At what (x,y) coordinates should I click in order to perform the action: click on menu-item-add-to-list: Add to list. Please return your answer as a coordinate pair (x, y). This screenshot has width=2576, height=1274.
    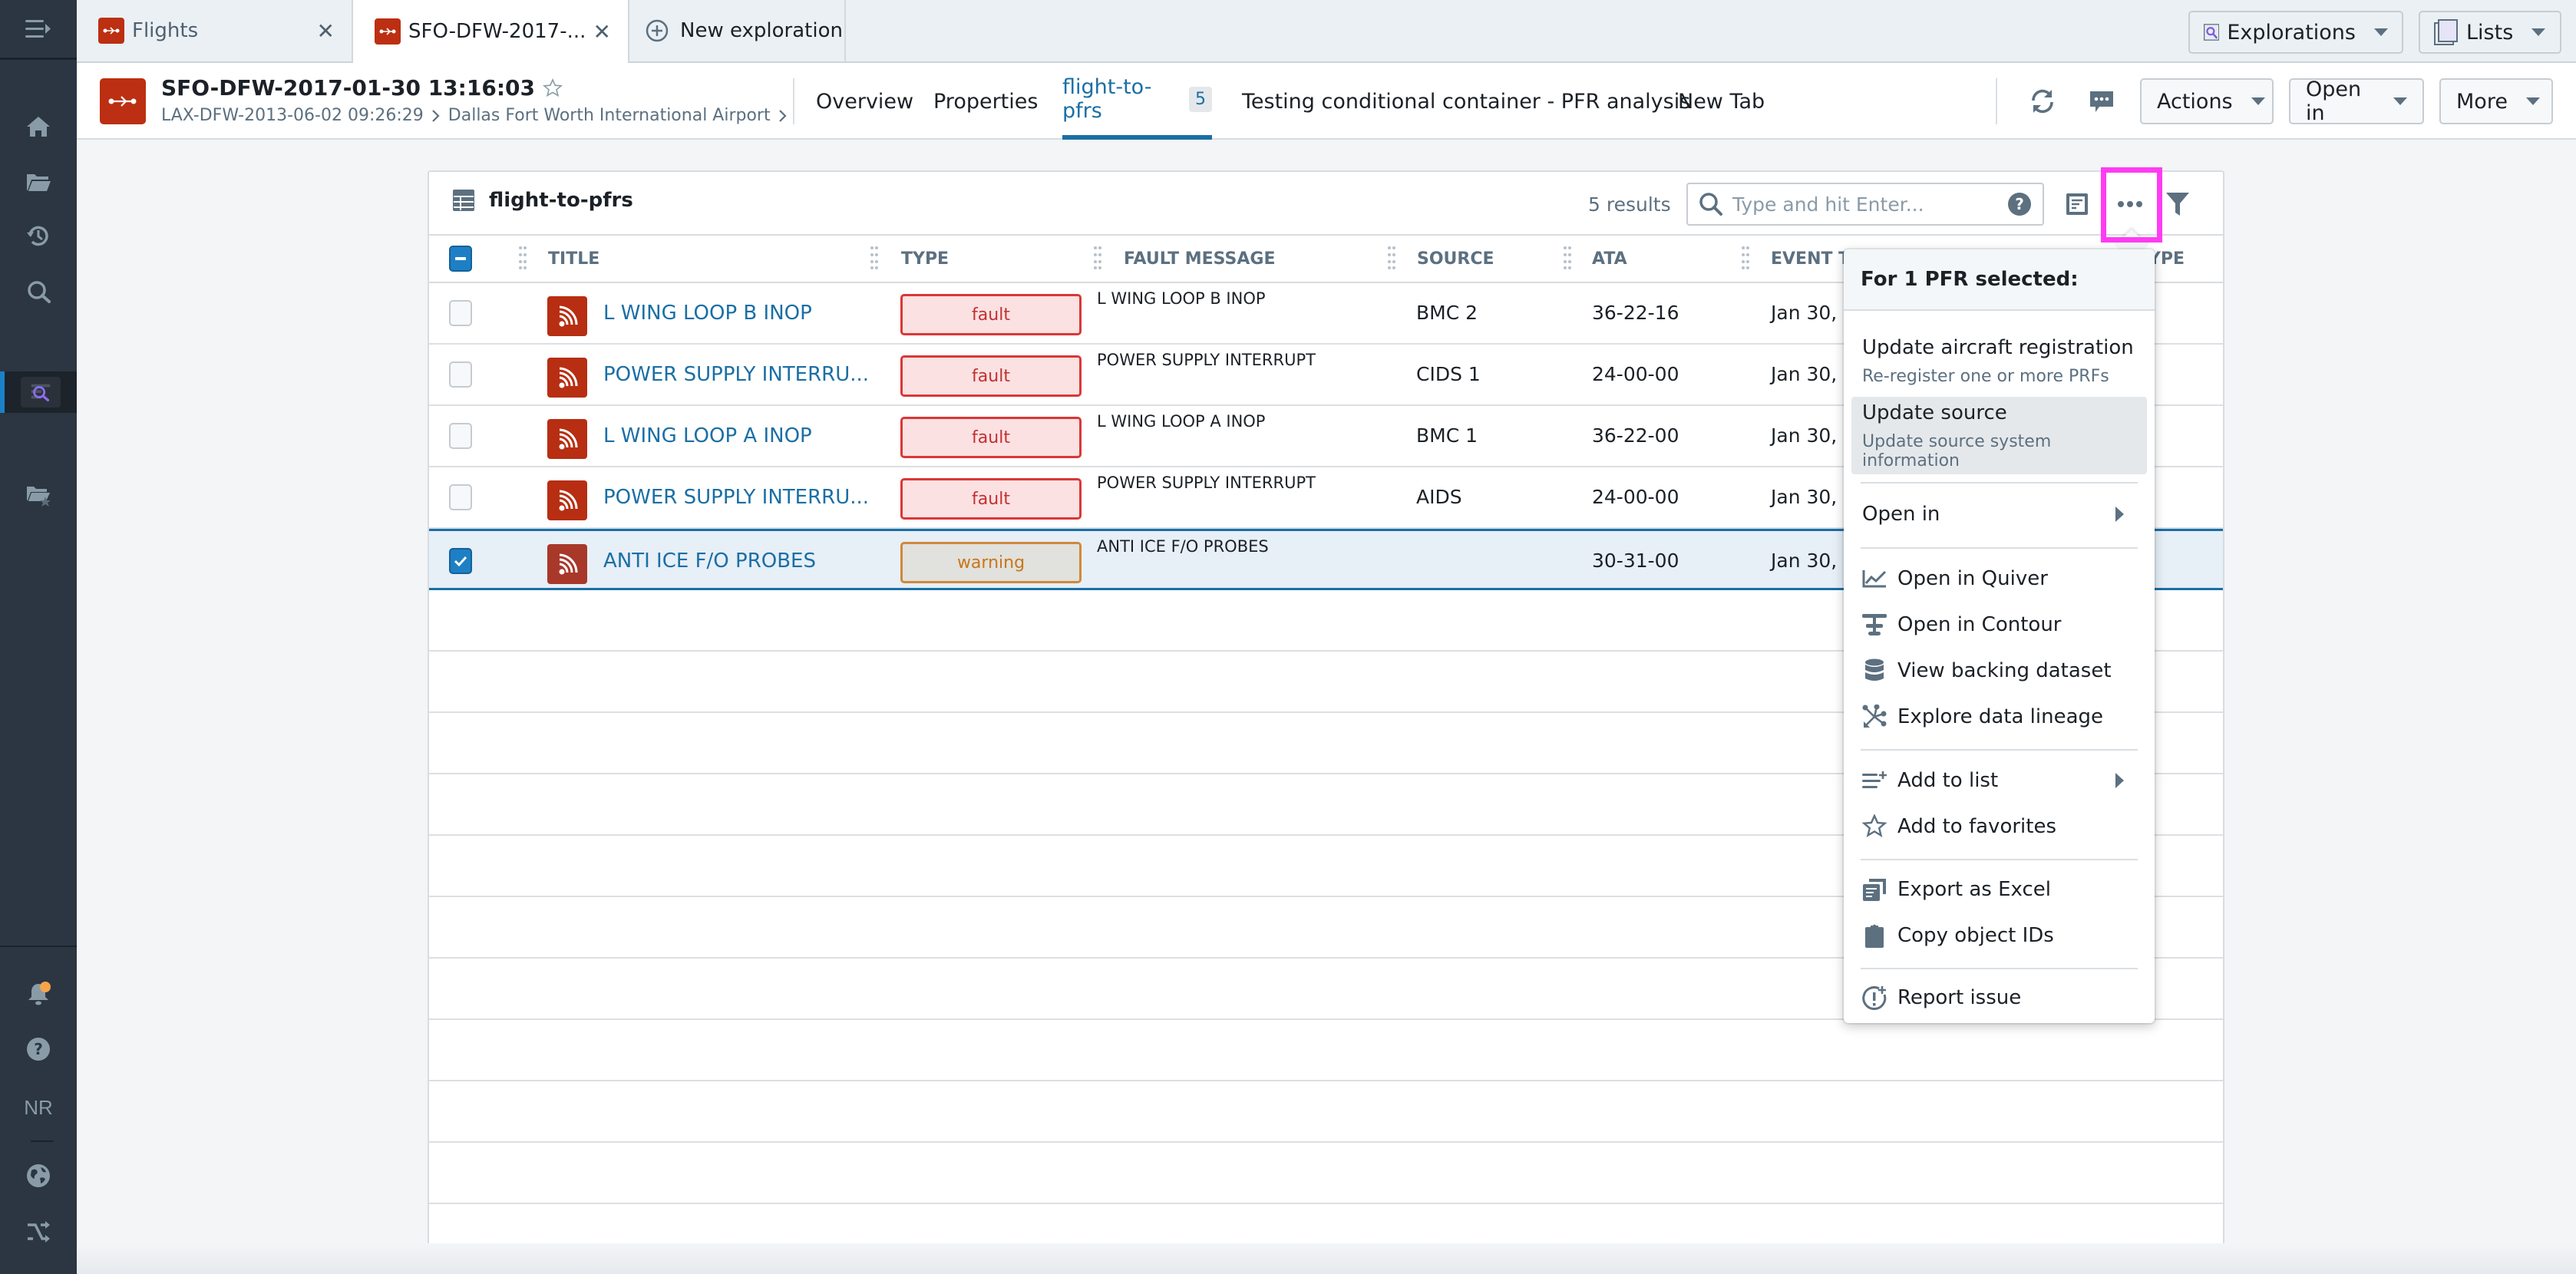
    Looking at the image, I should click on (1999, 781).